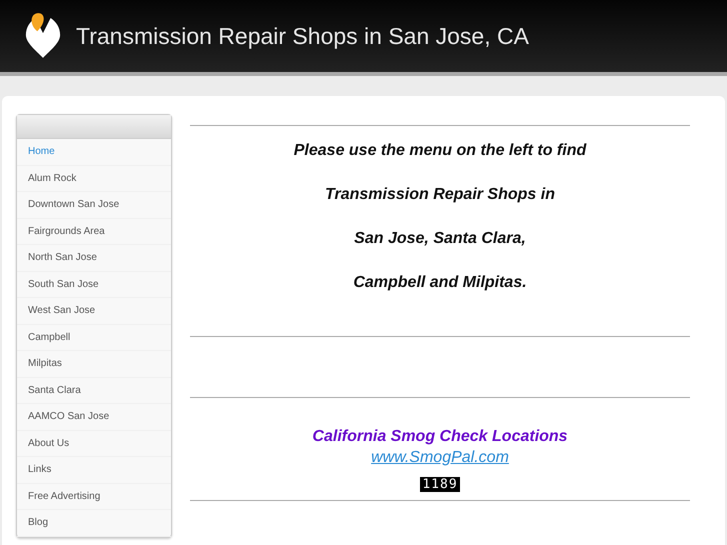 This screenshot has width=727, height=545. Describe the element at coordinates (440, 437) in the screenshot. I see `promo-heading: California Smog Check Locations` at that location.